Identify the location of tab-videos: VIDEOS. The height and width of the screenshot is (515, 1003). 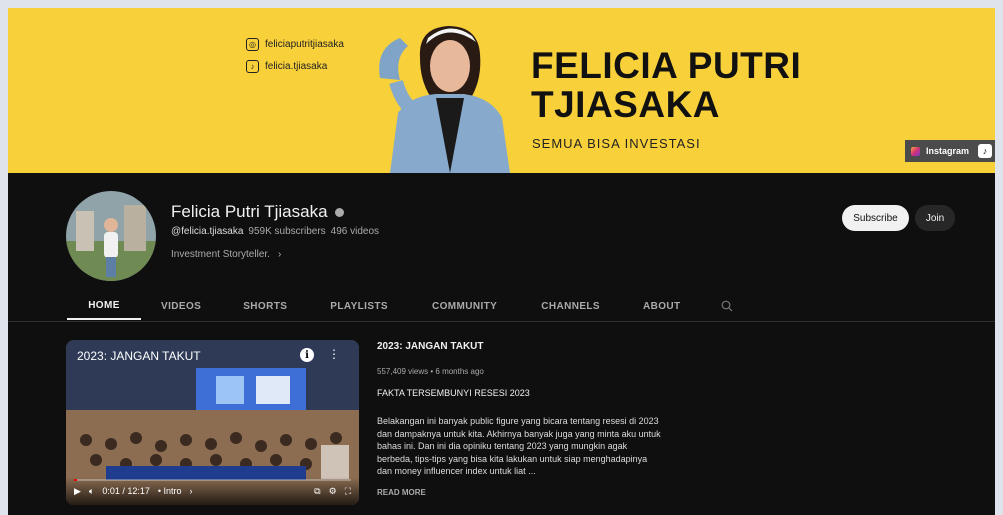
(181, 306).